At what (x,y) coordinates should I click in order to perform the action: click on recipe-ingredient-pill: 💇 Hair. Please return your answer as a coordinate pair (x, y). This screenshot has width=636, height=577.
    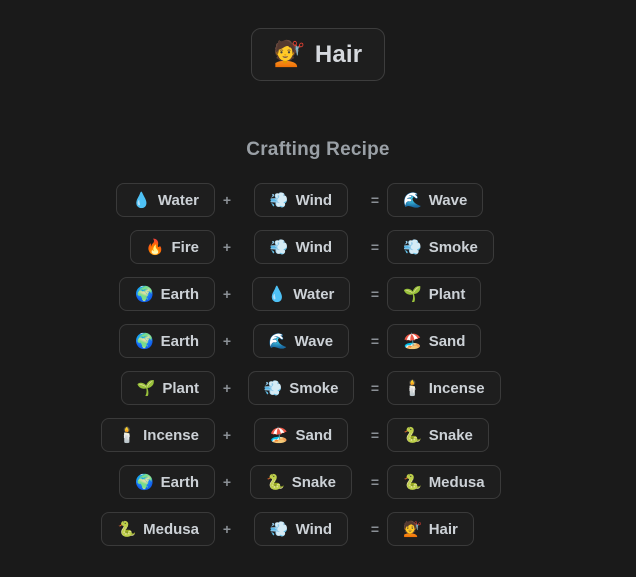
    Looking at the image, I should click on (430, 529).